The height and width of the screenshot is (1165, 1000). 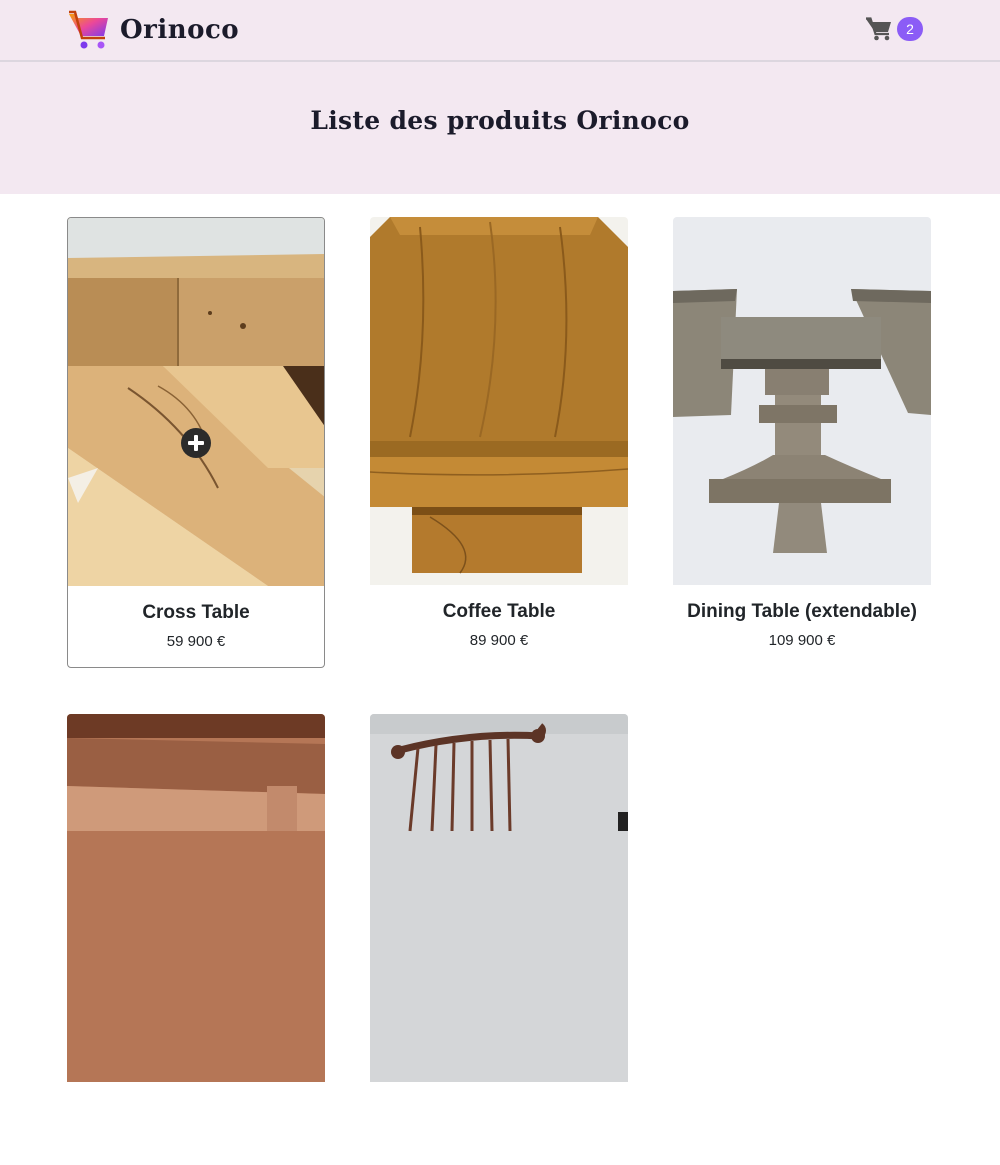 I want to click on plus-circle-icon, so click(x=196, y=443).